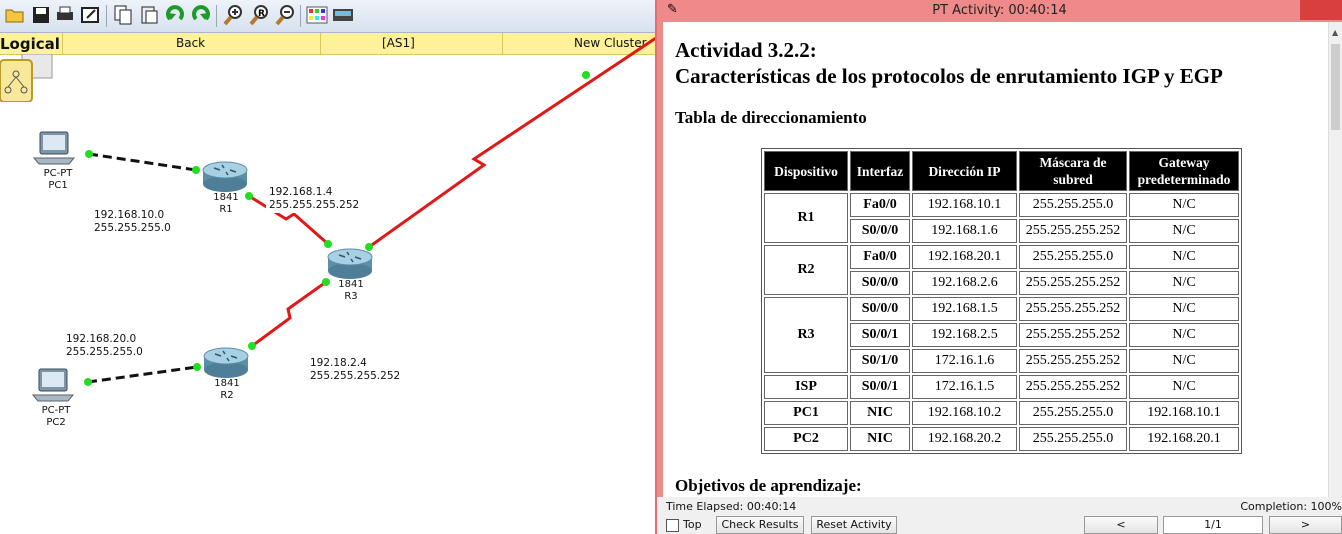 This screenshot has width=1342, height=534. What do you see at coordinates (512, 142) in the screenshot?
I see `link-r3-isp` at bounding box center [512, 142].